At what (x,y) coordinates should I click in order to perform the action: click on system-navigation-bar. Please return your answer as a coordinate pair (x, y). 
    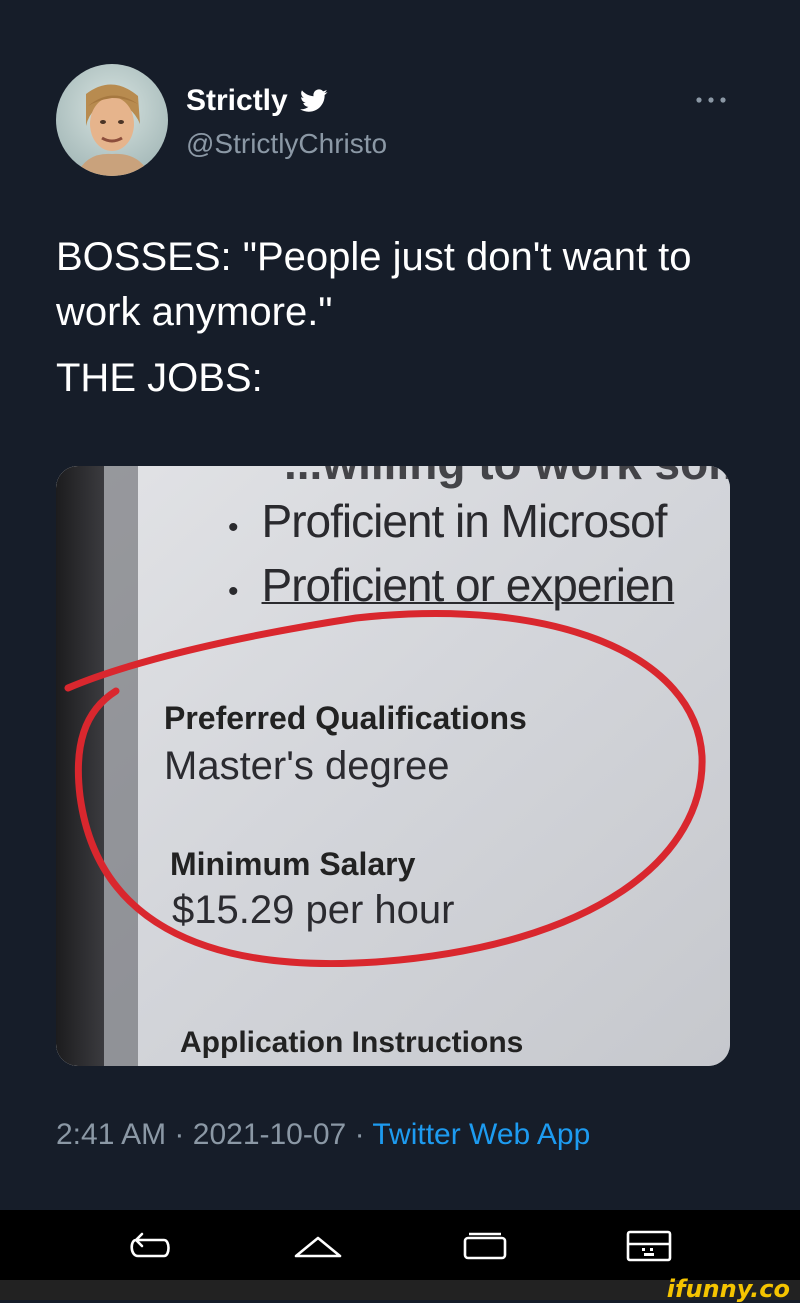
    Looking at the image, I should click on (400, 1245).